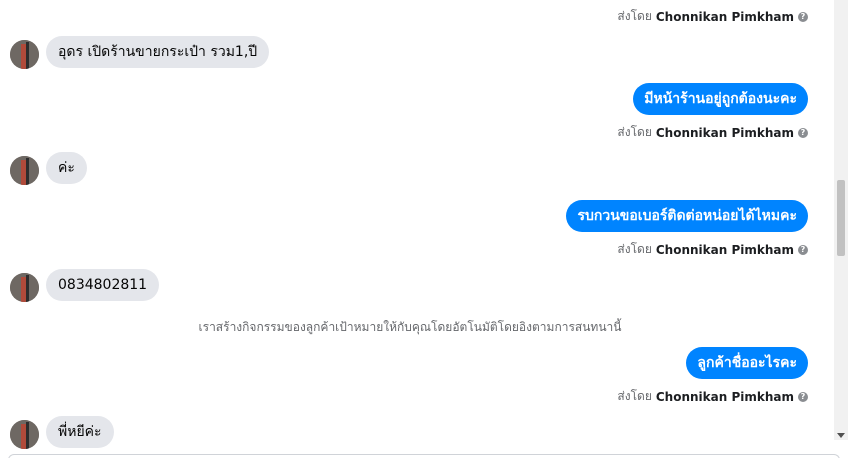  What do you see at coordinates (80, 432) in the screenshot?
I see `incoming-message: พี่หยีค่ะ` at bounding box center [80, 432].